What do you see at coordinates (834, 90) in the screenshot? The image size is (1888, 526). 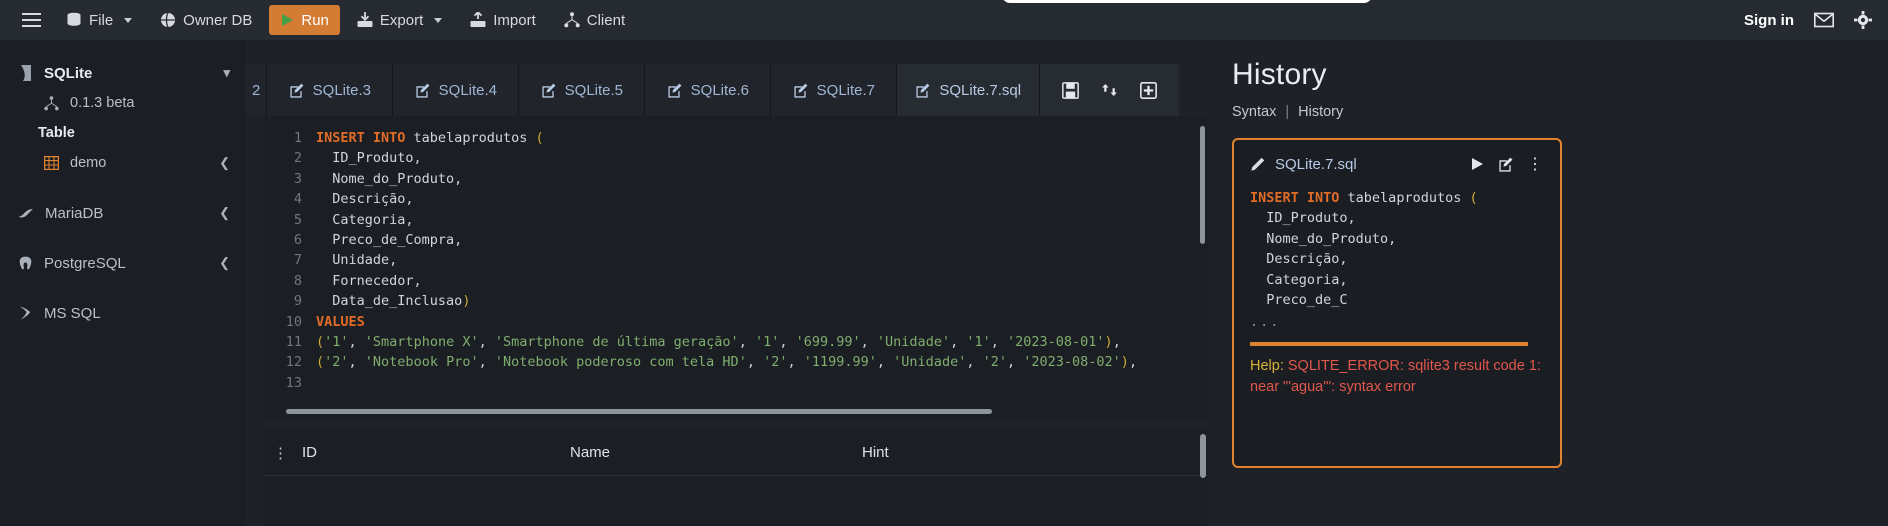 I see `tab-sqlite-7: SQLite.7` at bounding box center [834, 90].